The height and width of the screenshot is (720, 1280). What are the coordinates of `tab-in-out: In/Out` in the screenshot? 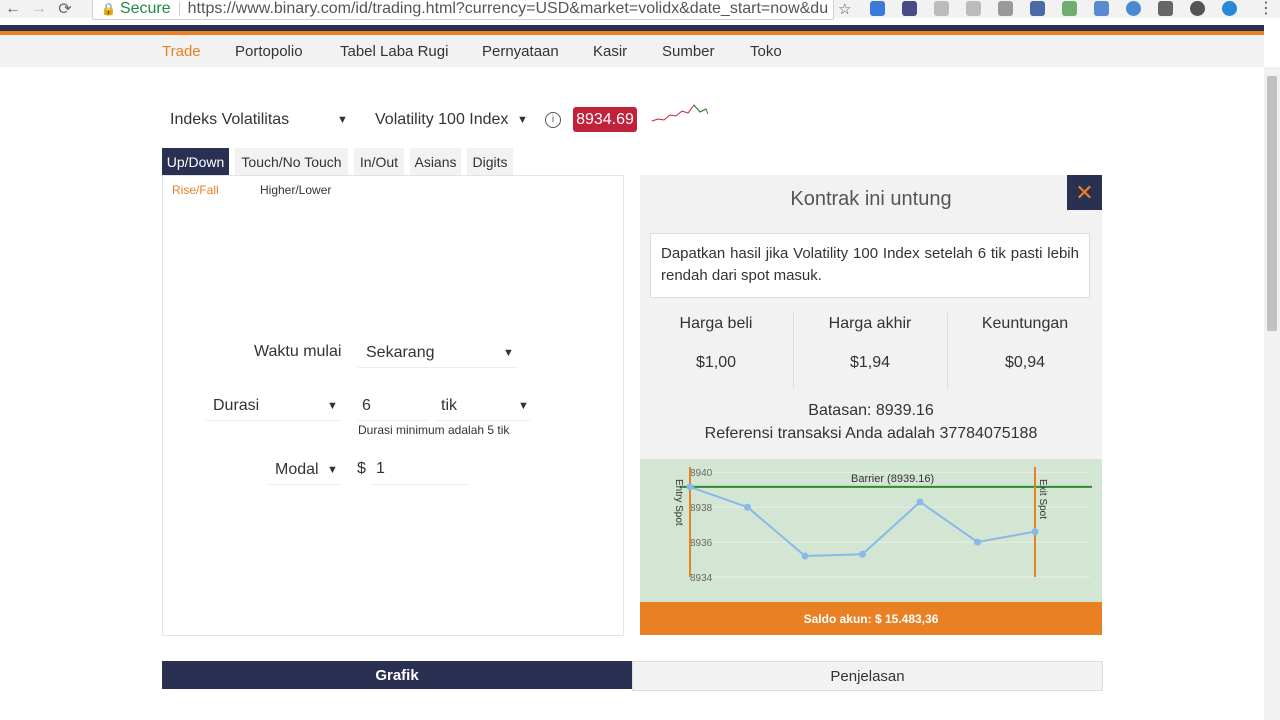 It's located at (379, 161).